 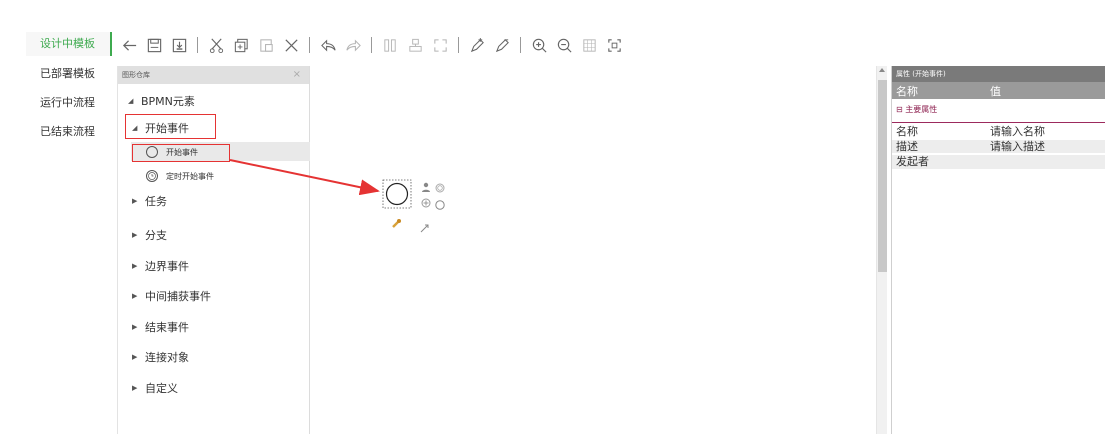 I want to click on column-value-header: 值, so click(x=995, y=91).